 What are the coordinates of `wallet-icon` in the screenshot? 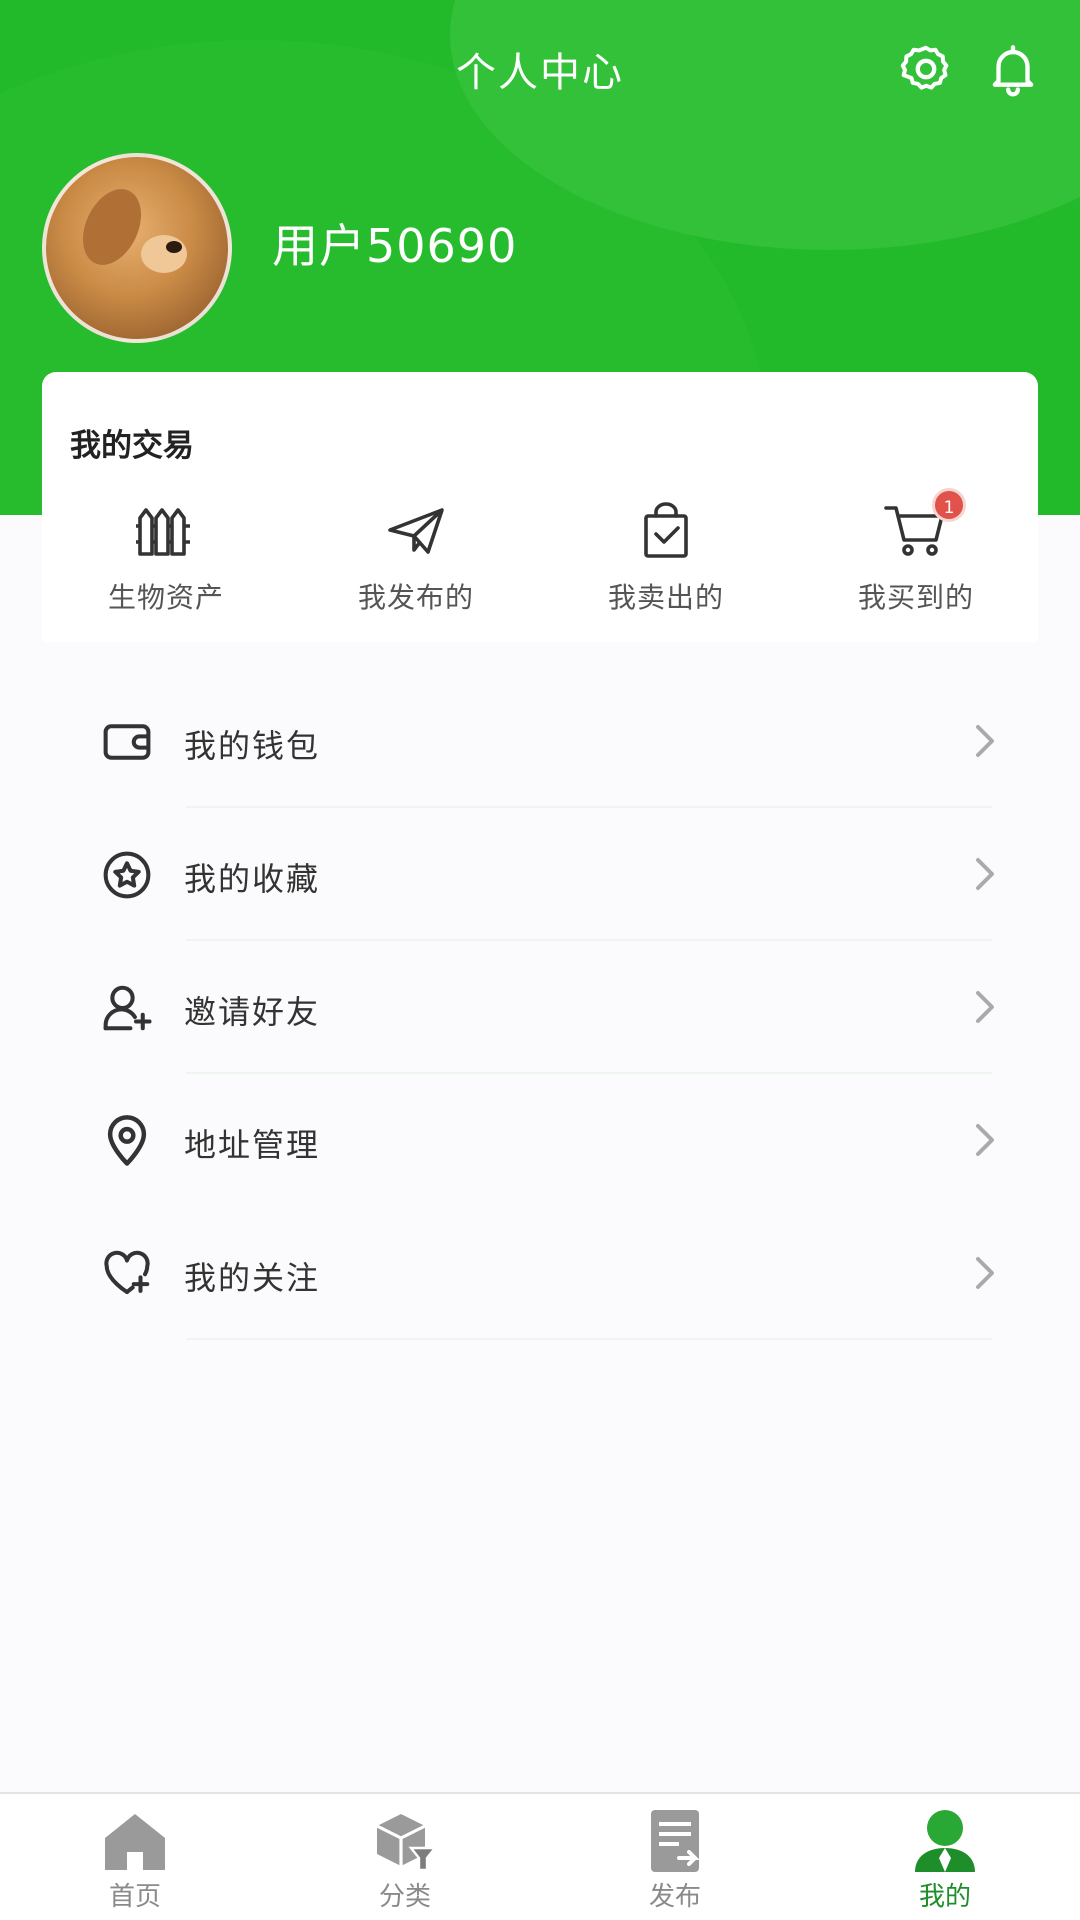 It's located at (127, 742).